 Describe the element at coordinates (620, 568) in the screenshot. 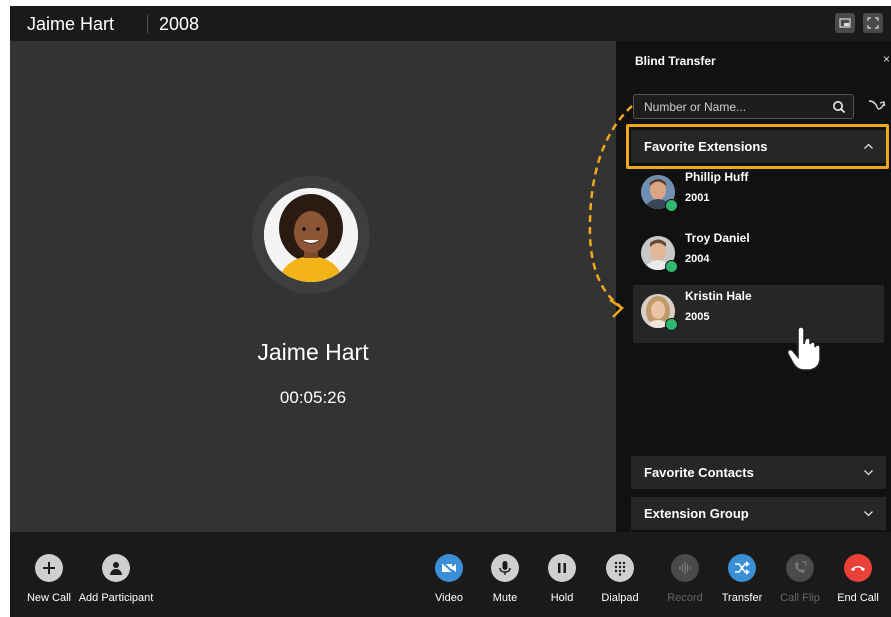

I see `dialpad-icon` at that location.